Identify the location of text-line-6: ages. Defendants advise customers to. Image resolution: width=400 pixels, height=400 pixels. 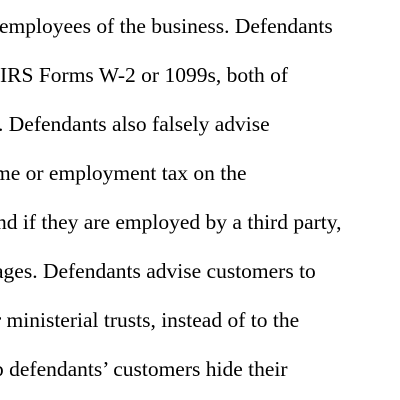
(158, 271).